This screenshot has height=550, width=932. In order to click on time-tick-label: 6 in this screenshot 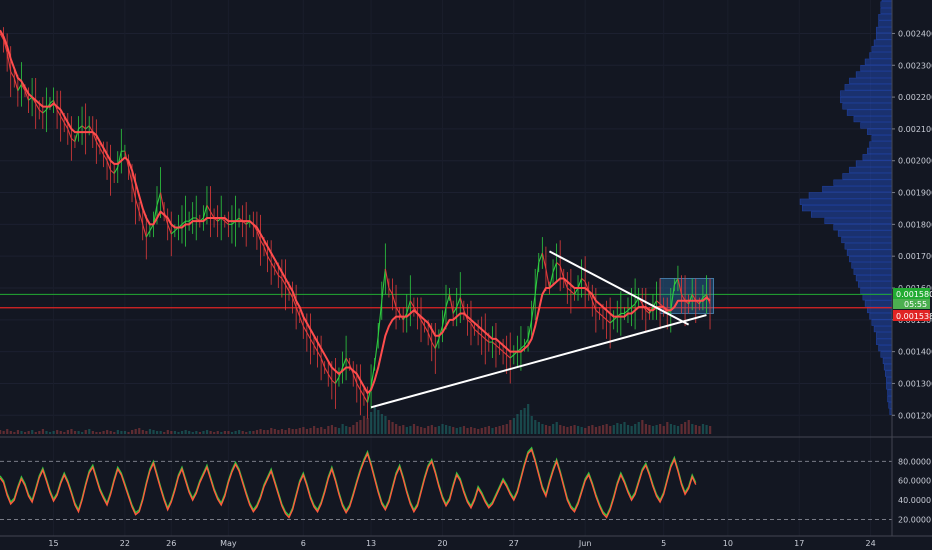, I will do `click(303, 543)`.